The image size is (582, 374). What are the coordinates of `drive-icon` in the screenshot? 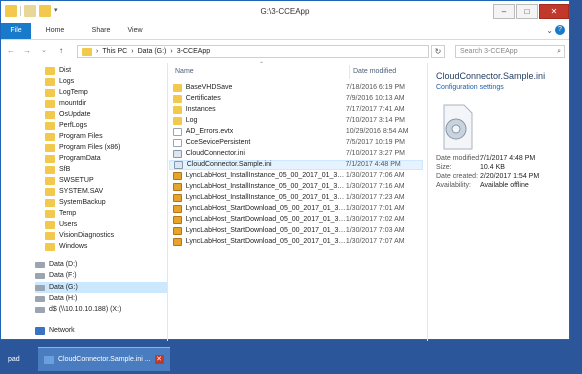 It's located at (40, 309).